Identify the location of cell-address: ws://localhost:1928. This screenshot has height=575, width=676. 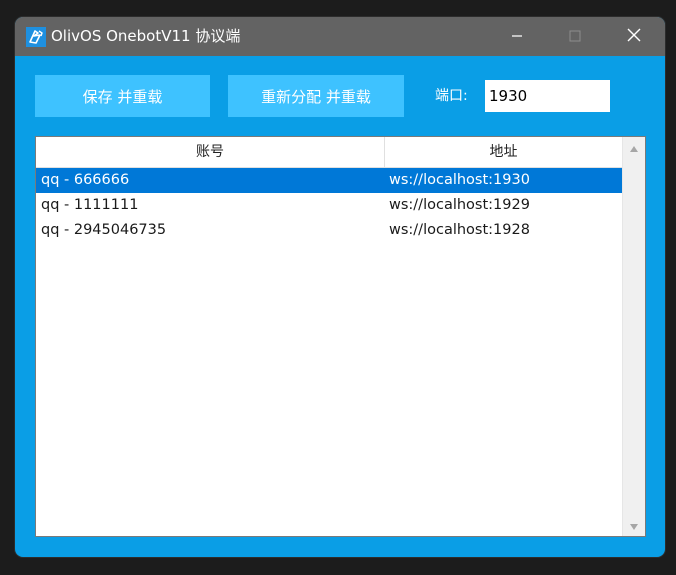
(459, 230).